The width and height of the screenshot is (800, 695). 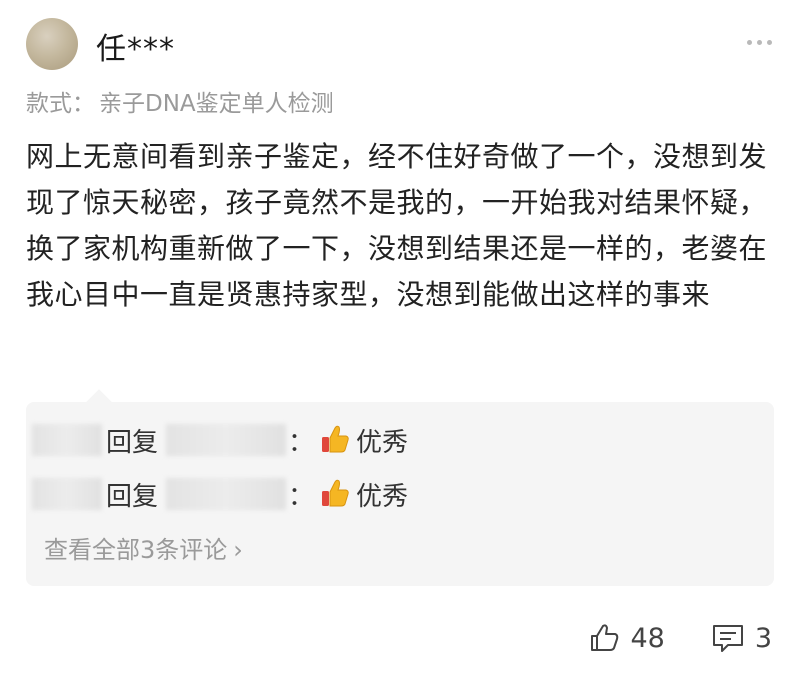 I want to click on view-all-comments-link: 查看全部3条评论 ›, so click(x=143, y=547).